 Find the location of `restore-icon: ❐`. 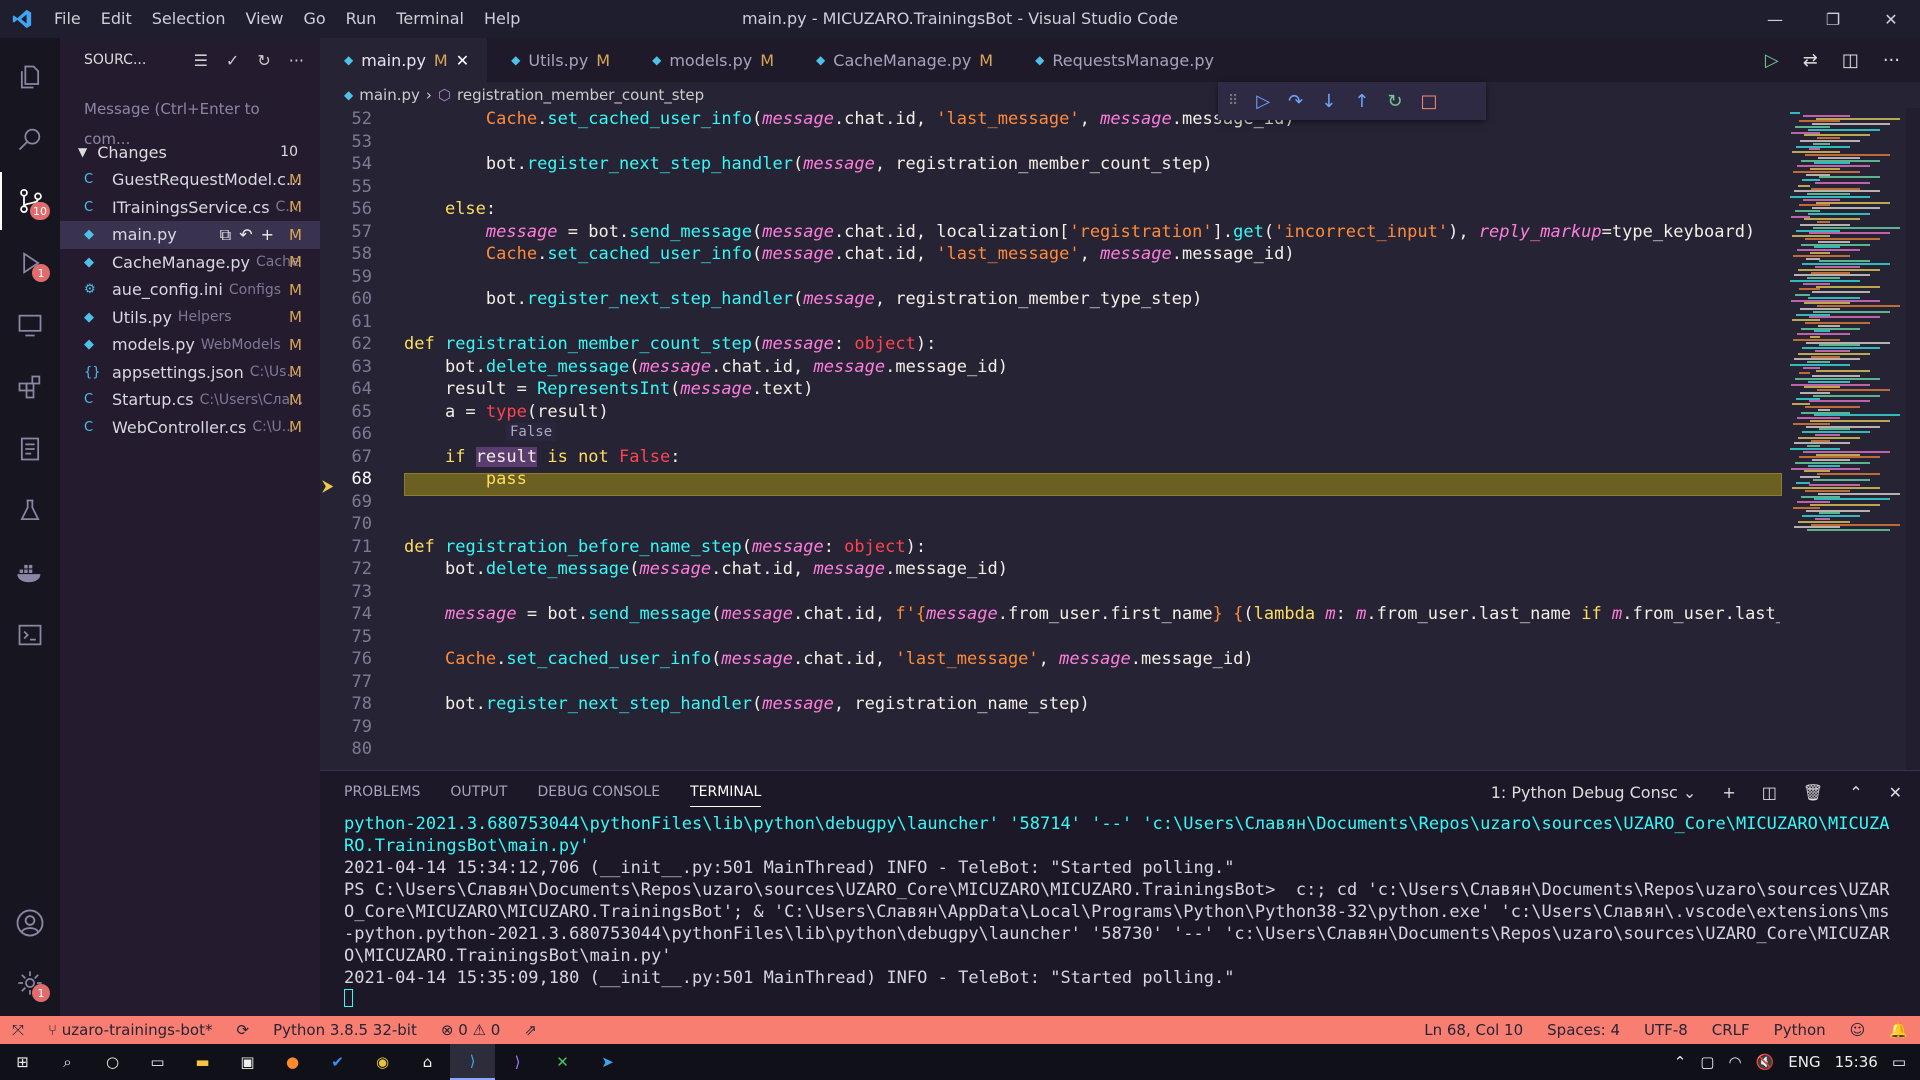

restore-icon: ❐ is located at coordinates (1833, 19).